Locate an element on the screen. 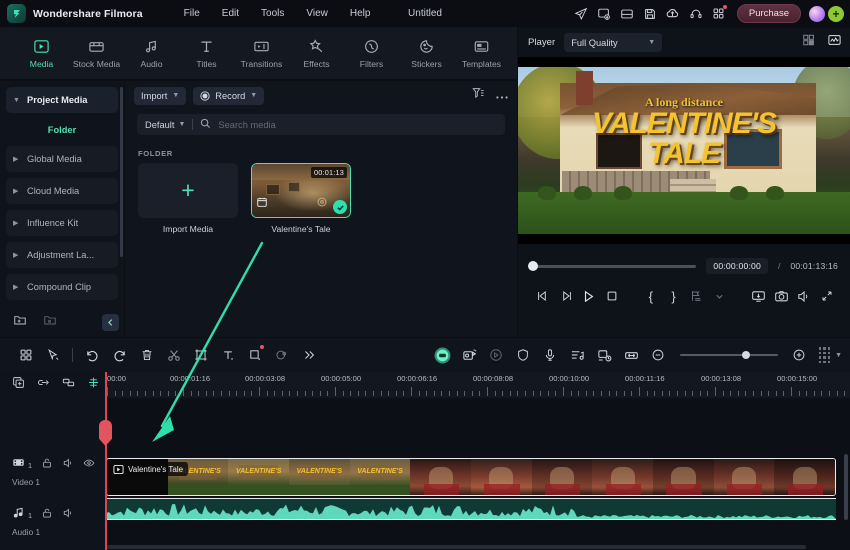 This screenshot has height=550, width=850. markers-icon is located at coordinates (696, 296).